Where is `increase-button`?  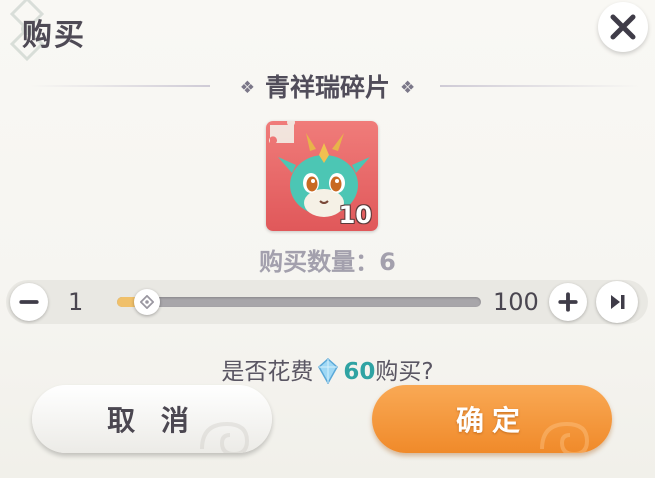
increase-button is located at coordinates (568, 302).